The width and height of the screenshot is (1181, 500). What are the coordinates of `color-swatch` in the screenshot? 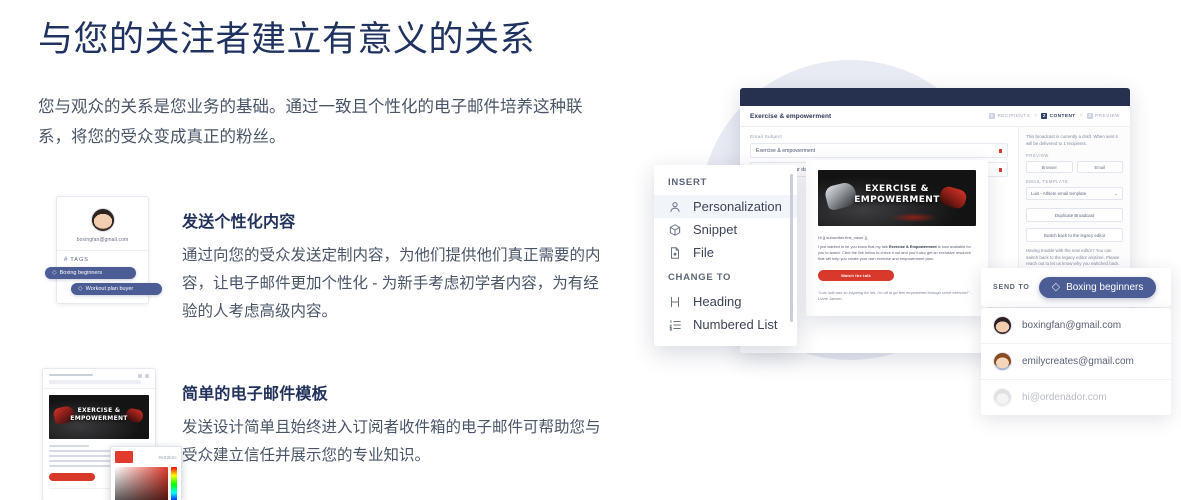 It's located at (124, 457).